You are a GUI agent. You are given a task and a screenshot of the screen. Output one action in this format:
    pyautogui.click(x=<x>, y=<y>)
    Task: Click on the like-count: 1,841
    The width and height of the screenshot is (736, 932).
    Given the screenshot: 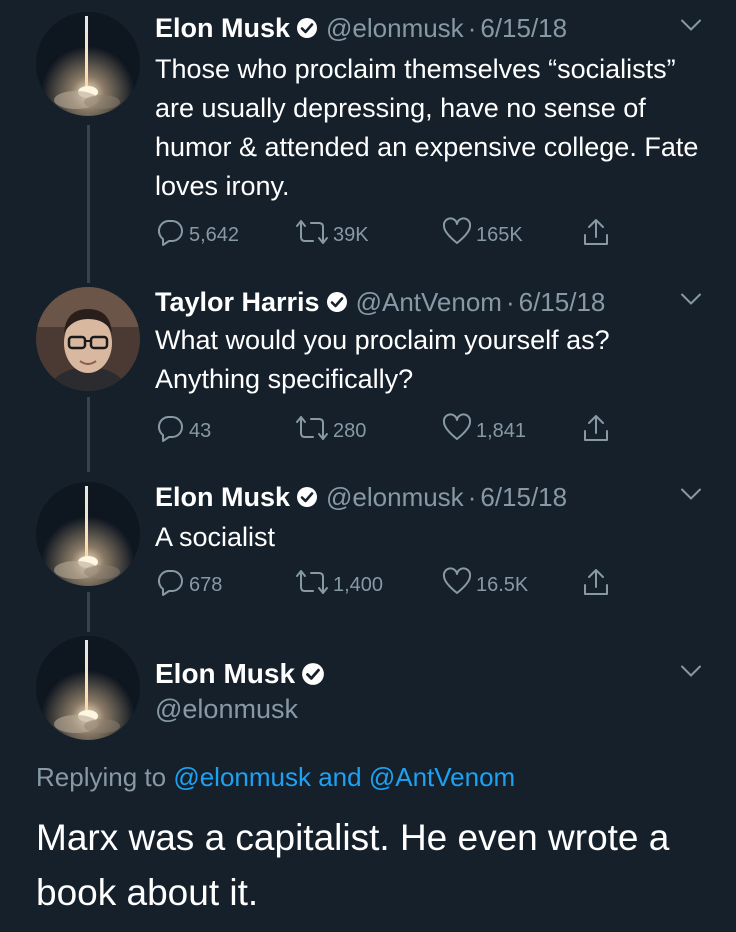 What is the action you would take?
    pyautogui.click(x=501, y=430)
    